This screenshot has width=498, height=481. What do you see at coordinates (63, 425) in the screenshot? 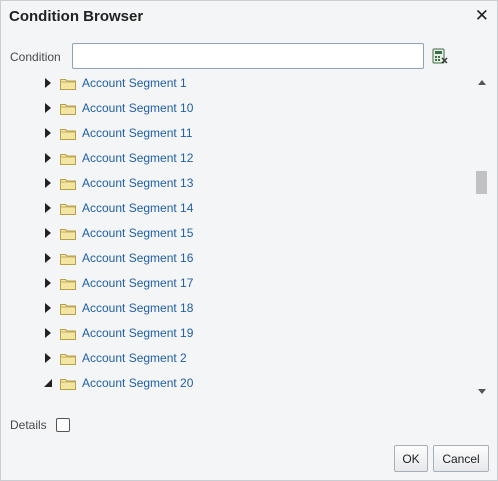
I see `details-checkbox` at bounding box center [63, 425].